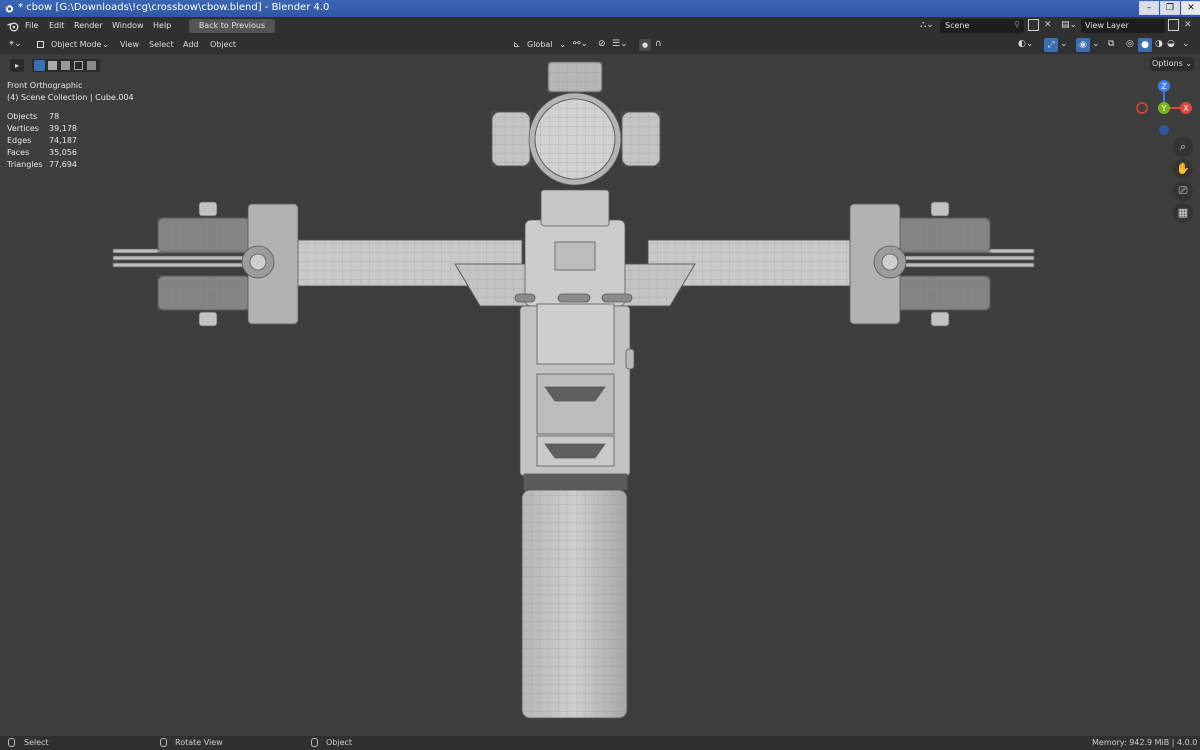 This screenshot has width=1200, height=750. What do you see at coordinates (13, 26) in the screenshot?
I see `blender-menu-icon` at bounding box center [13, 26].